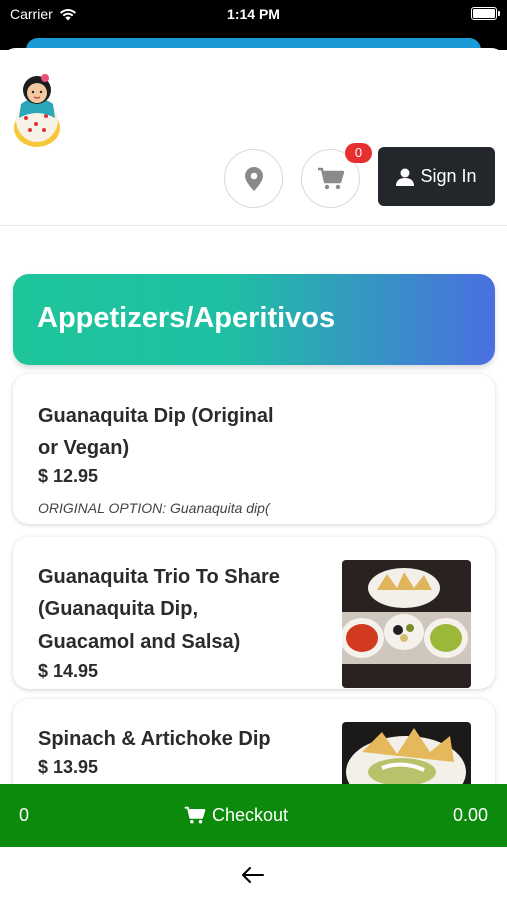 Image resolution: width=507 pixels, height=900 pixels. What do you see at coordinates (139, 642) in the screenshot?
I see `menu-item-name: Guacamol and Salsa)` at bounding box center [139, 642].